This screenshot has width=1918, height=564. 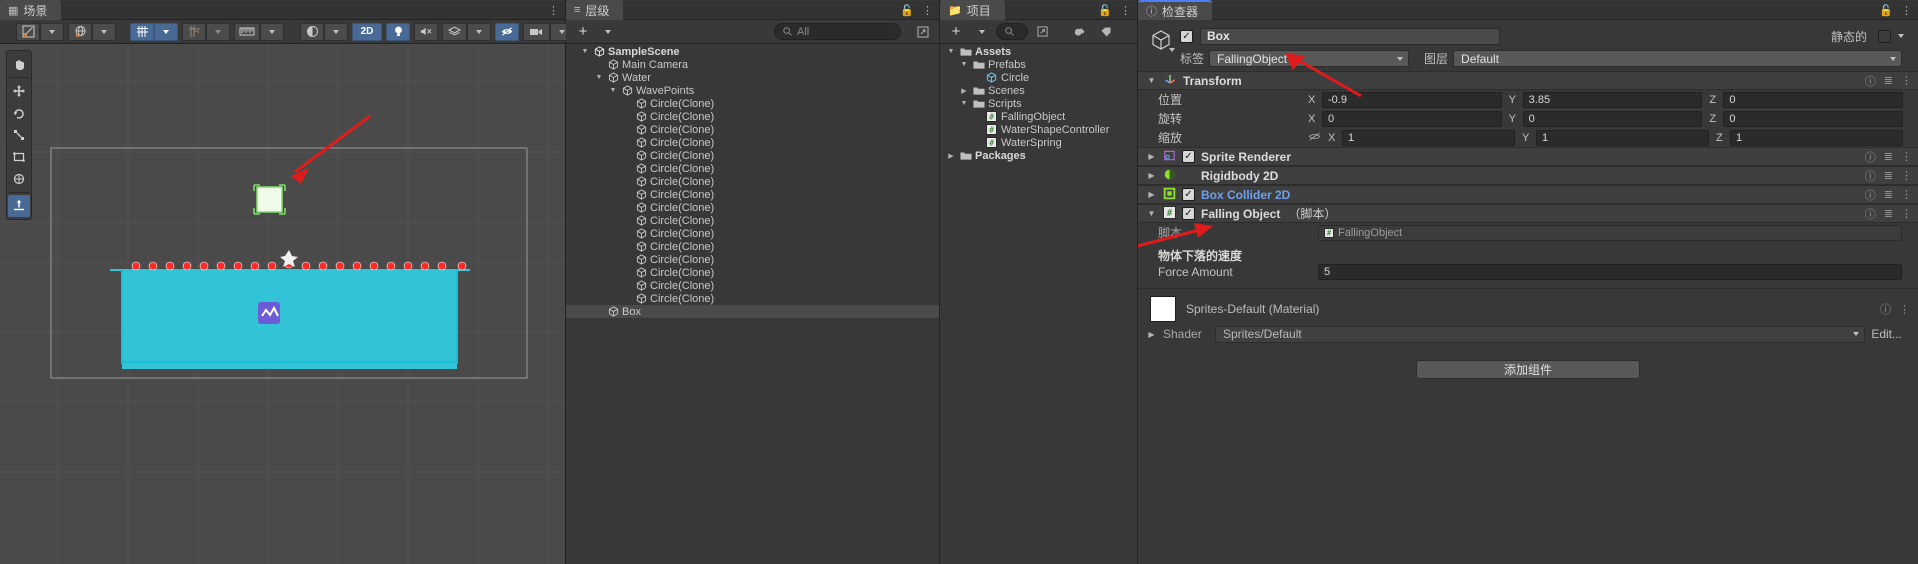 I want to click on project-item: ▼ Prefabs, so click(x=1038, y=64).